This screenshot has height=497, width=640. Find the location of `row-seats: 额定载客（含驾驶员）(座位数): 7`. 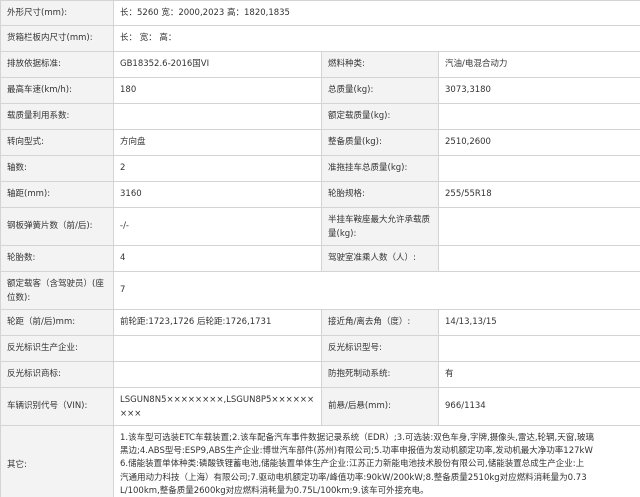

row-seats: 额定载客（含驾驶员）(座位数): 7 is located at coordinates (320, 290).